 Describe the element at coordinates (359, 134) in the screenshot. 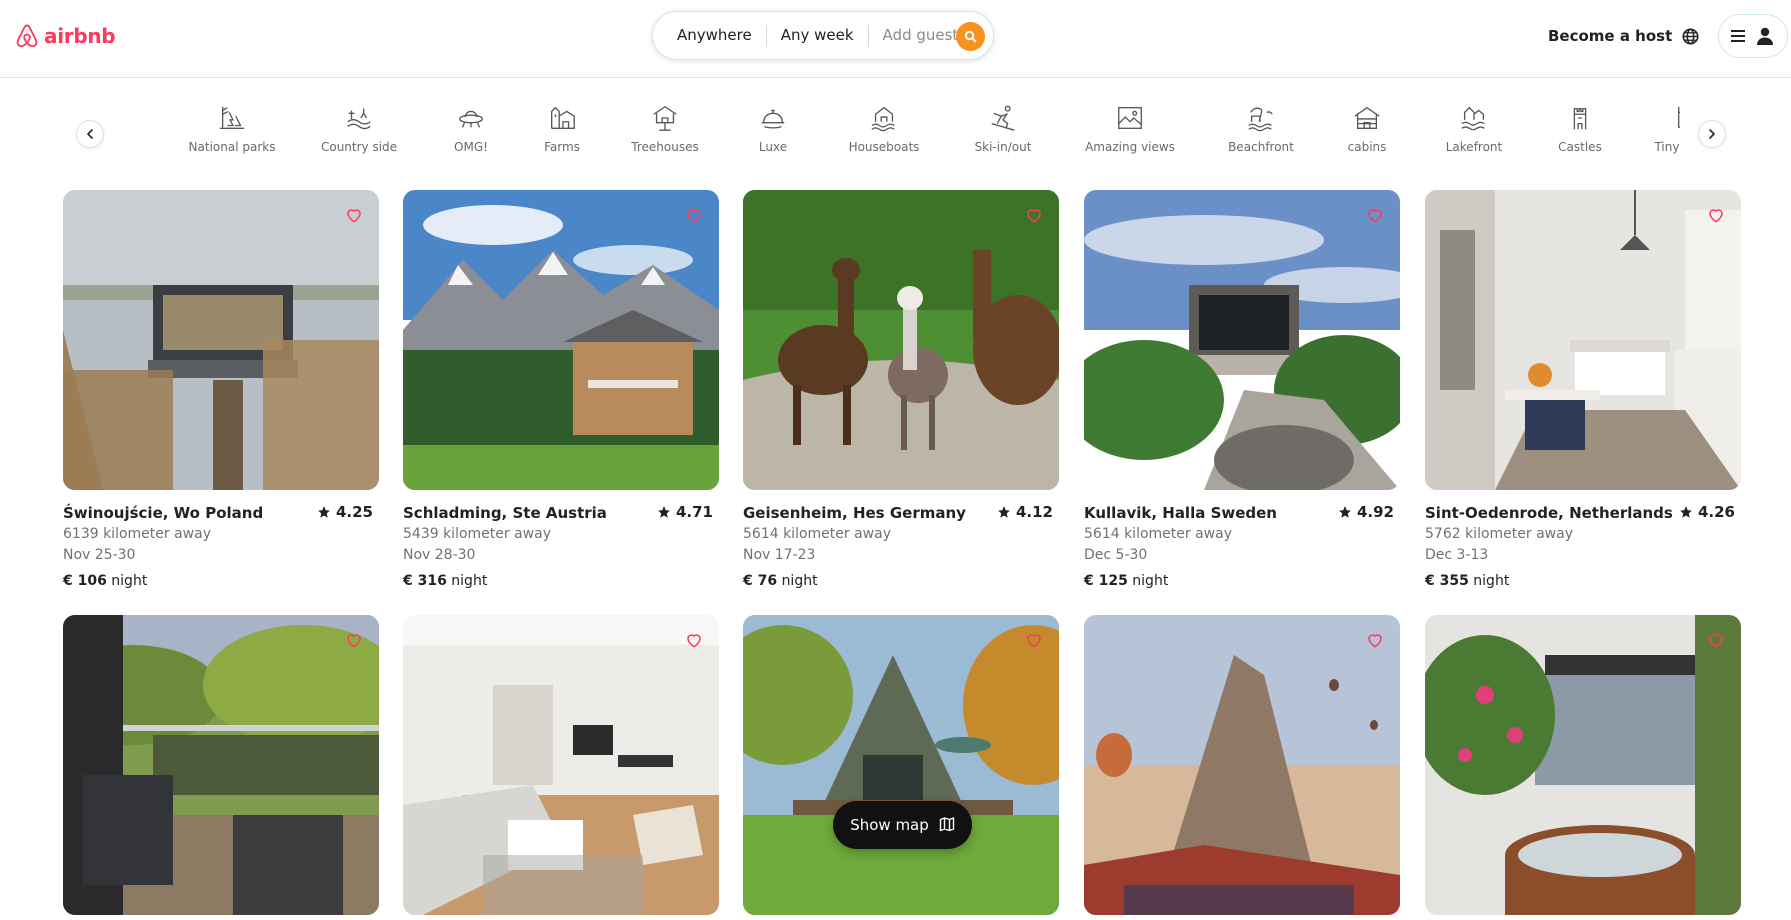

I see `category-country-side: Country side` at that location.